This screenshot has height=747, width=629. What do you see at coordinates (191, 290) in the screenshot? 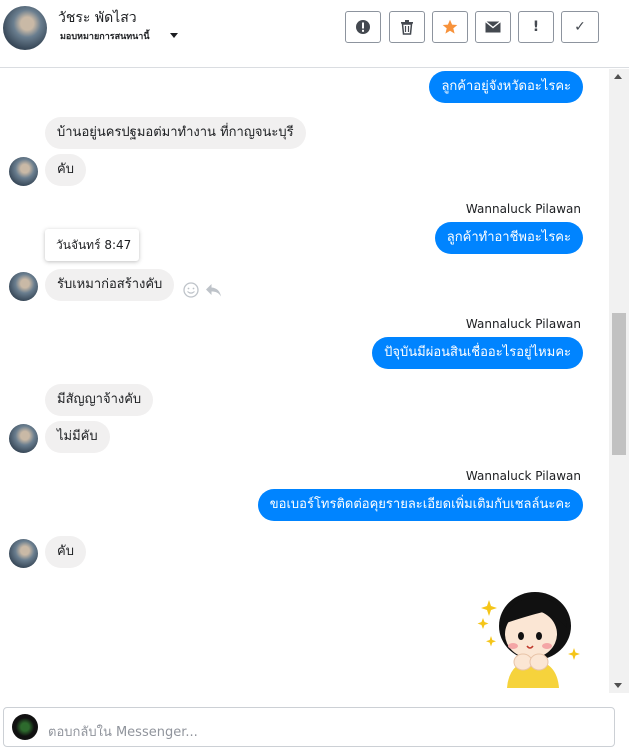
I see `react-smile-icon` at bounding box center [191, 290].